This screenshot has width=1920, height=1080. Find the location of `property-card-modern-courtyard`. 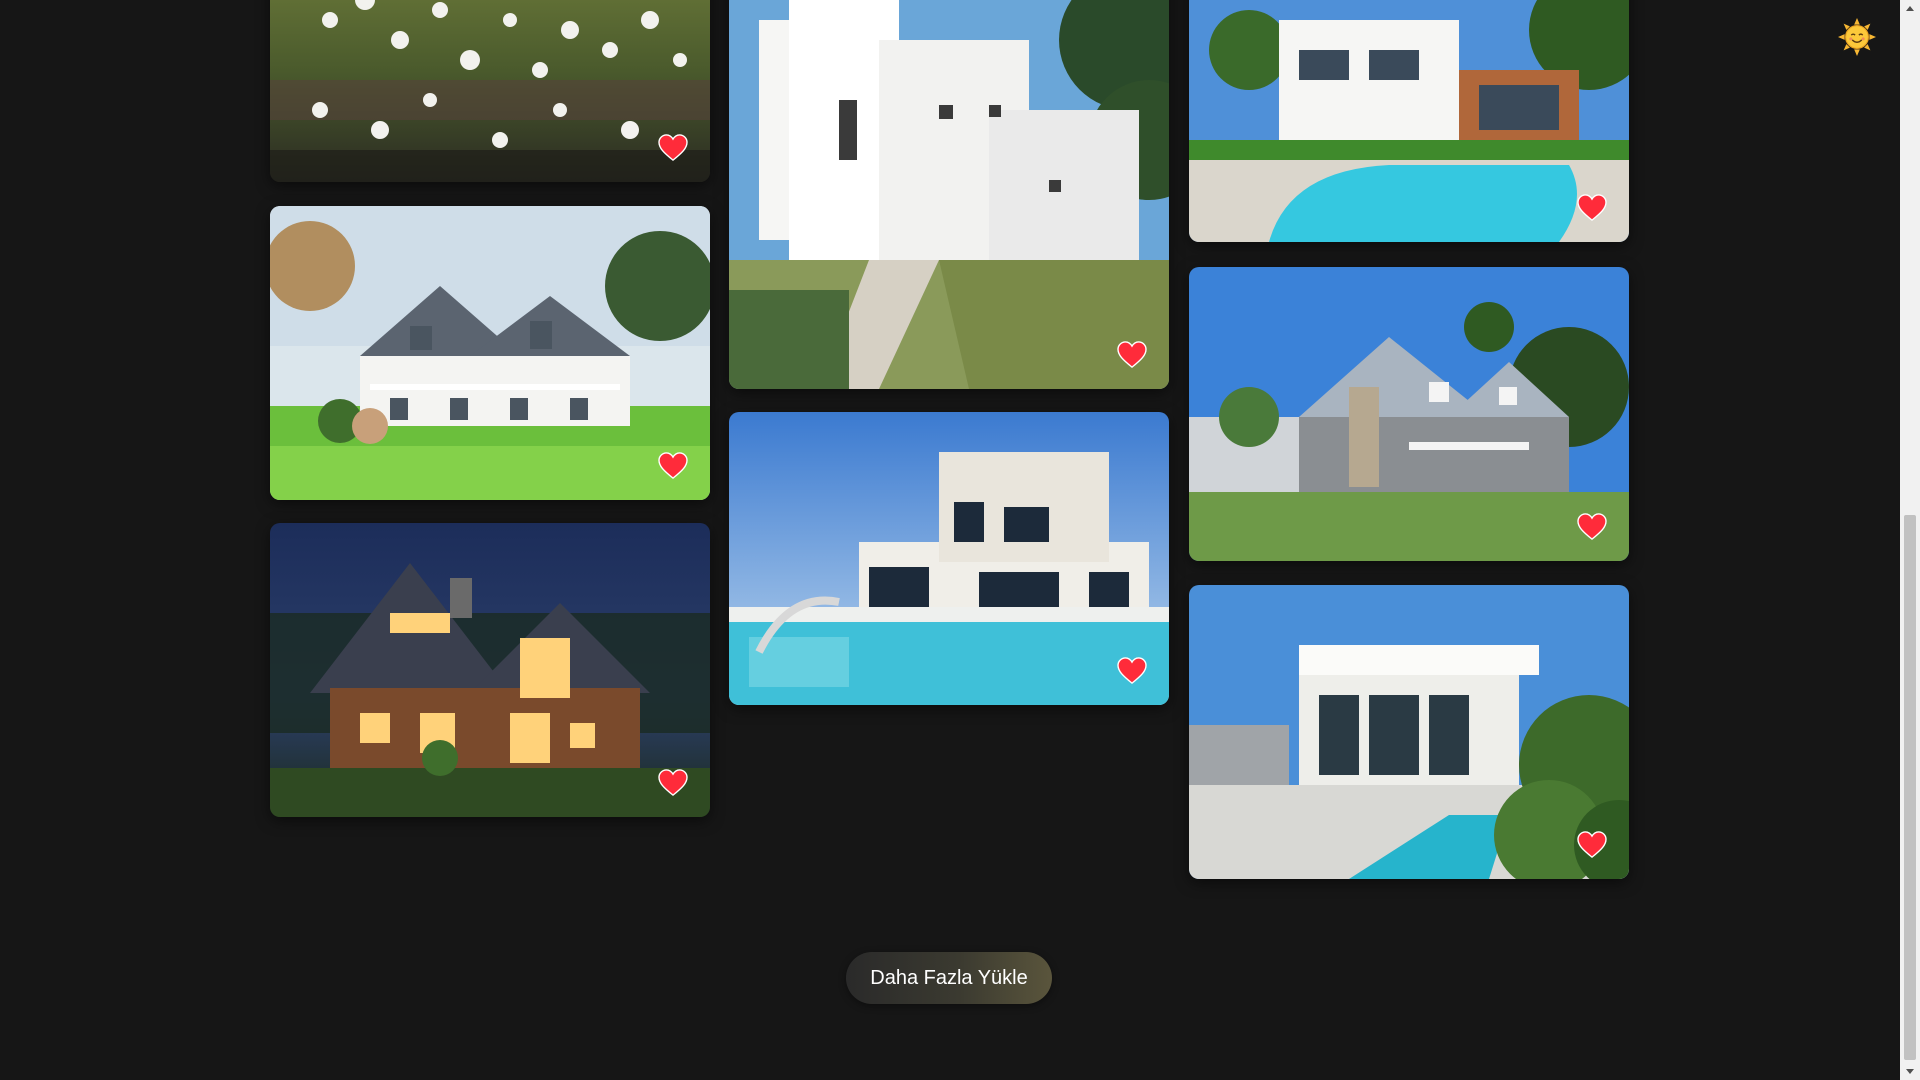

property-card-modern-courtyard is located at coordinates (1409, 732).